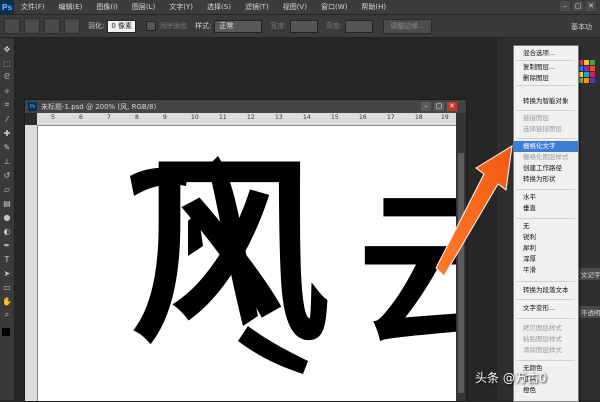  What do you see at coordinates (71, 7) in the screenshot?
I see `menu-edit: 编辑(E)` at bounding box center [71, 7].